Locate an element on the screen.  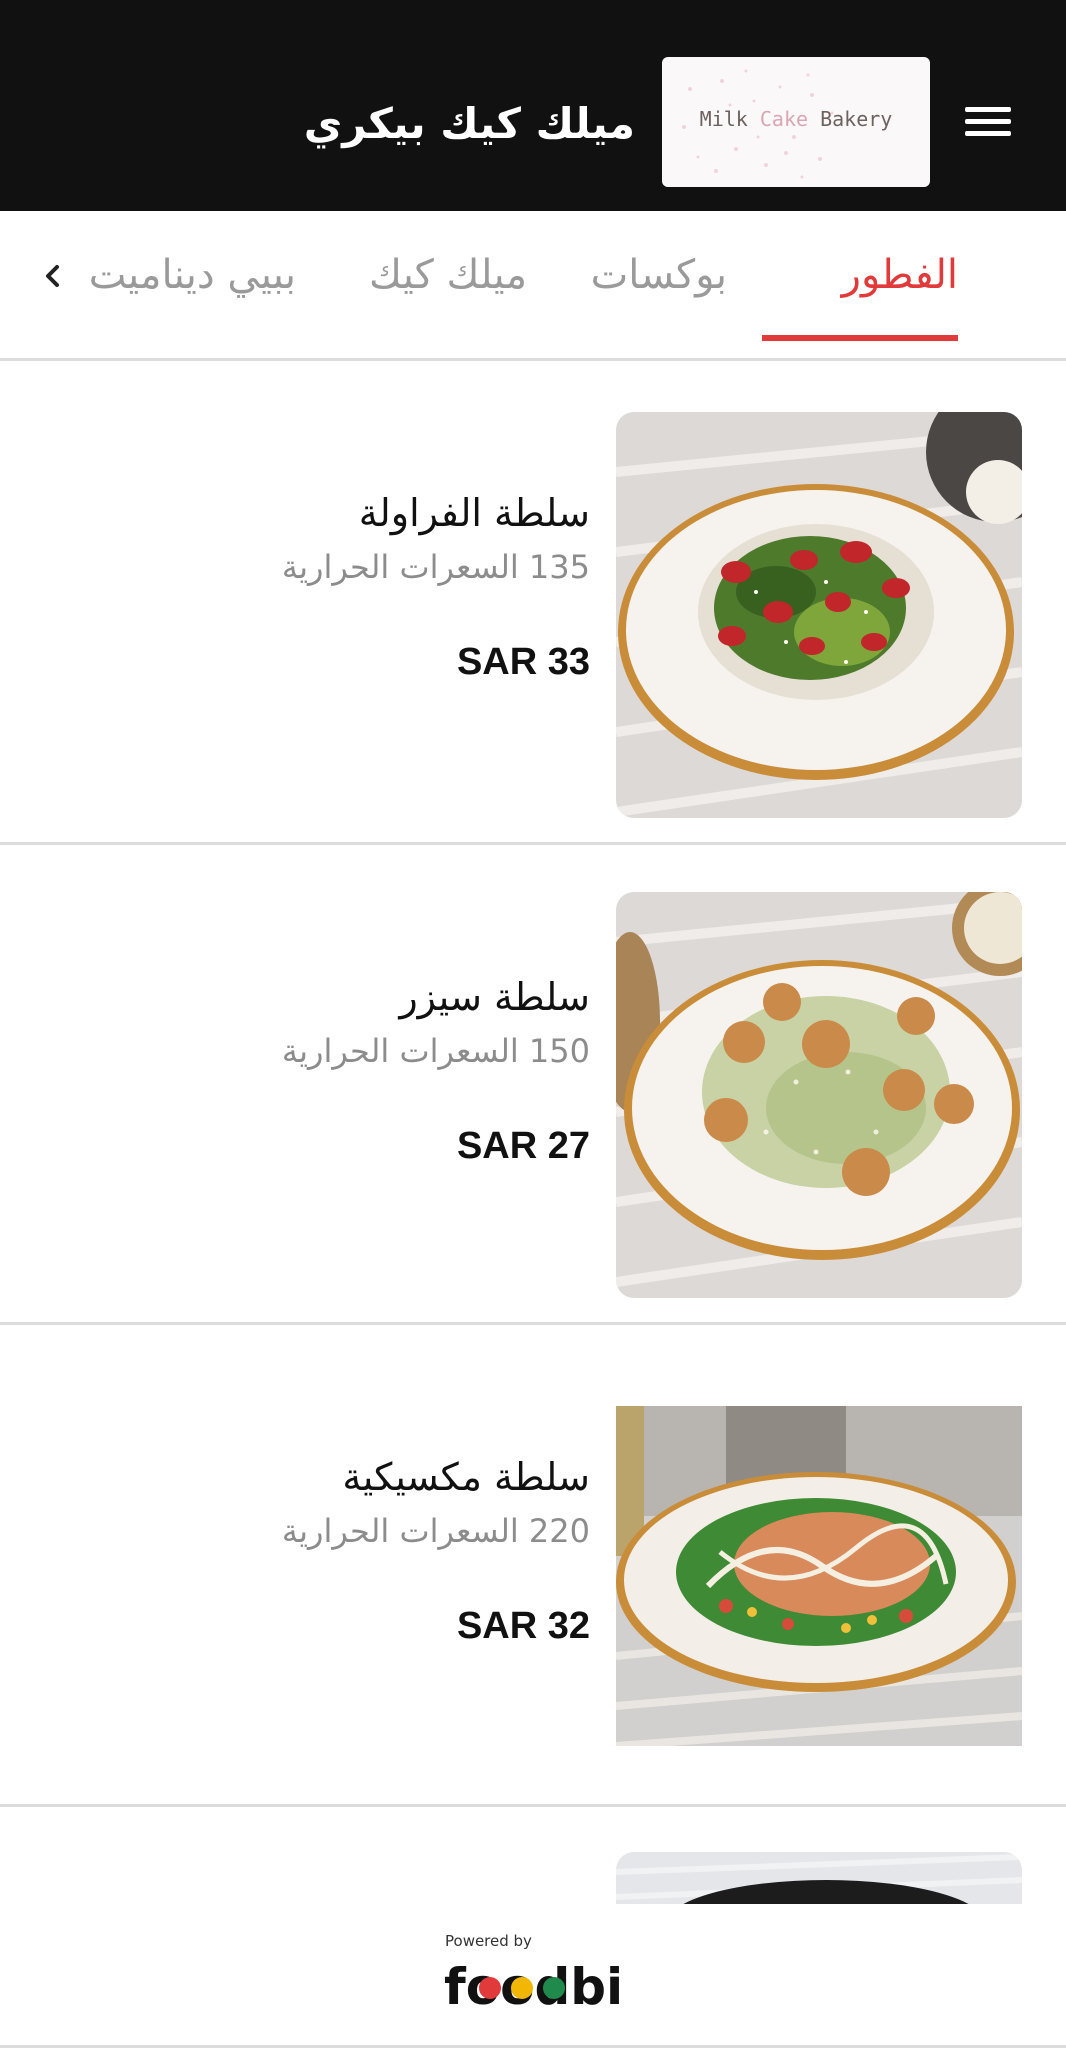
partial-dish-image is located at coordinates (819, 1878).